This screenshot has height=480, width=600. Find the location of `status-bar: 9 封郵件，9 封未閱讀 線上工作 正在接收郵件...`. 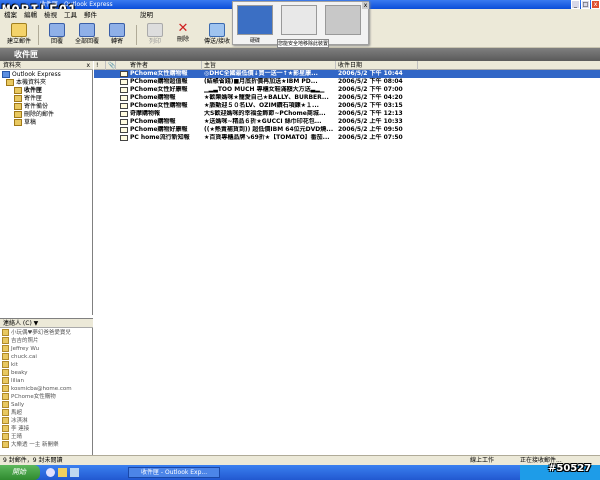

status-bar: 9 封郵件，9 封未閱讀 線上工作 正在接收郵件... is located at coordinates (300, 460).